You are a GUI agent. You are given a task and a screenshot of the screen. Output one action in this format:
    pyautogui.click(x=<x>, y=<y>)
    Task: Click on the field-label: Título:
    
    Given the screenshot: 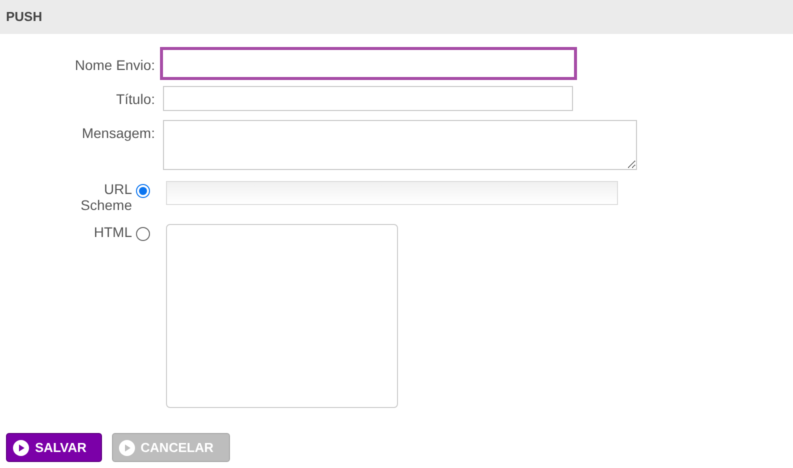 What is the action you would take?
    pyautogui.click(x=135, y=99)
    